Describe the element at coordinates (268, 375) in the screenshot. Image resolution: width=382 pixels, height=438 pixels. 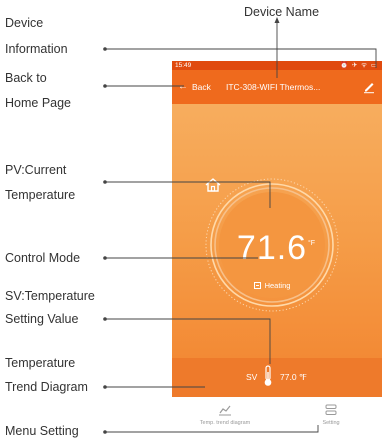
I see `thermometer-icon` at that location.